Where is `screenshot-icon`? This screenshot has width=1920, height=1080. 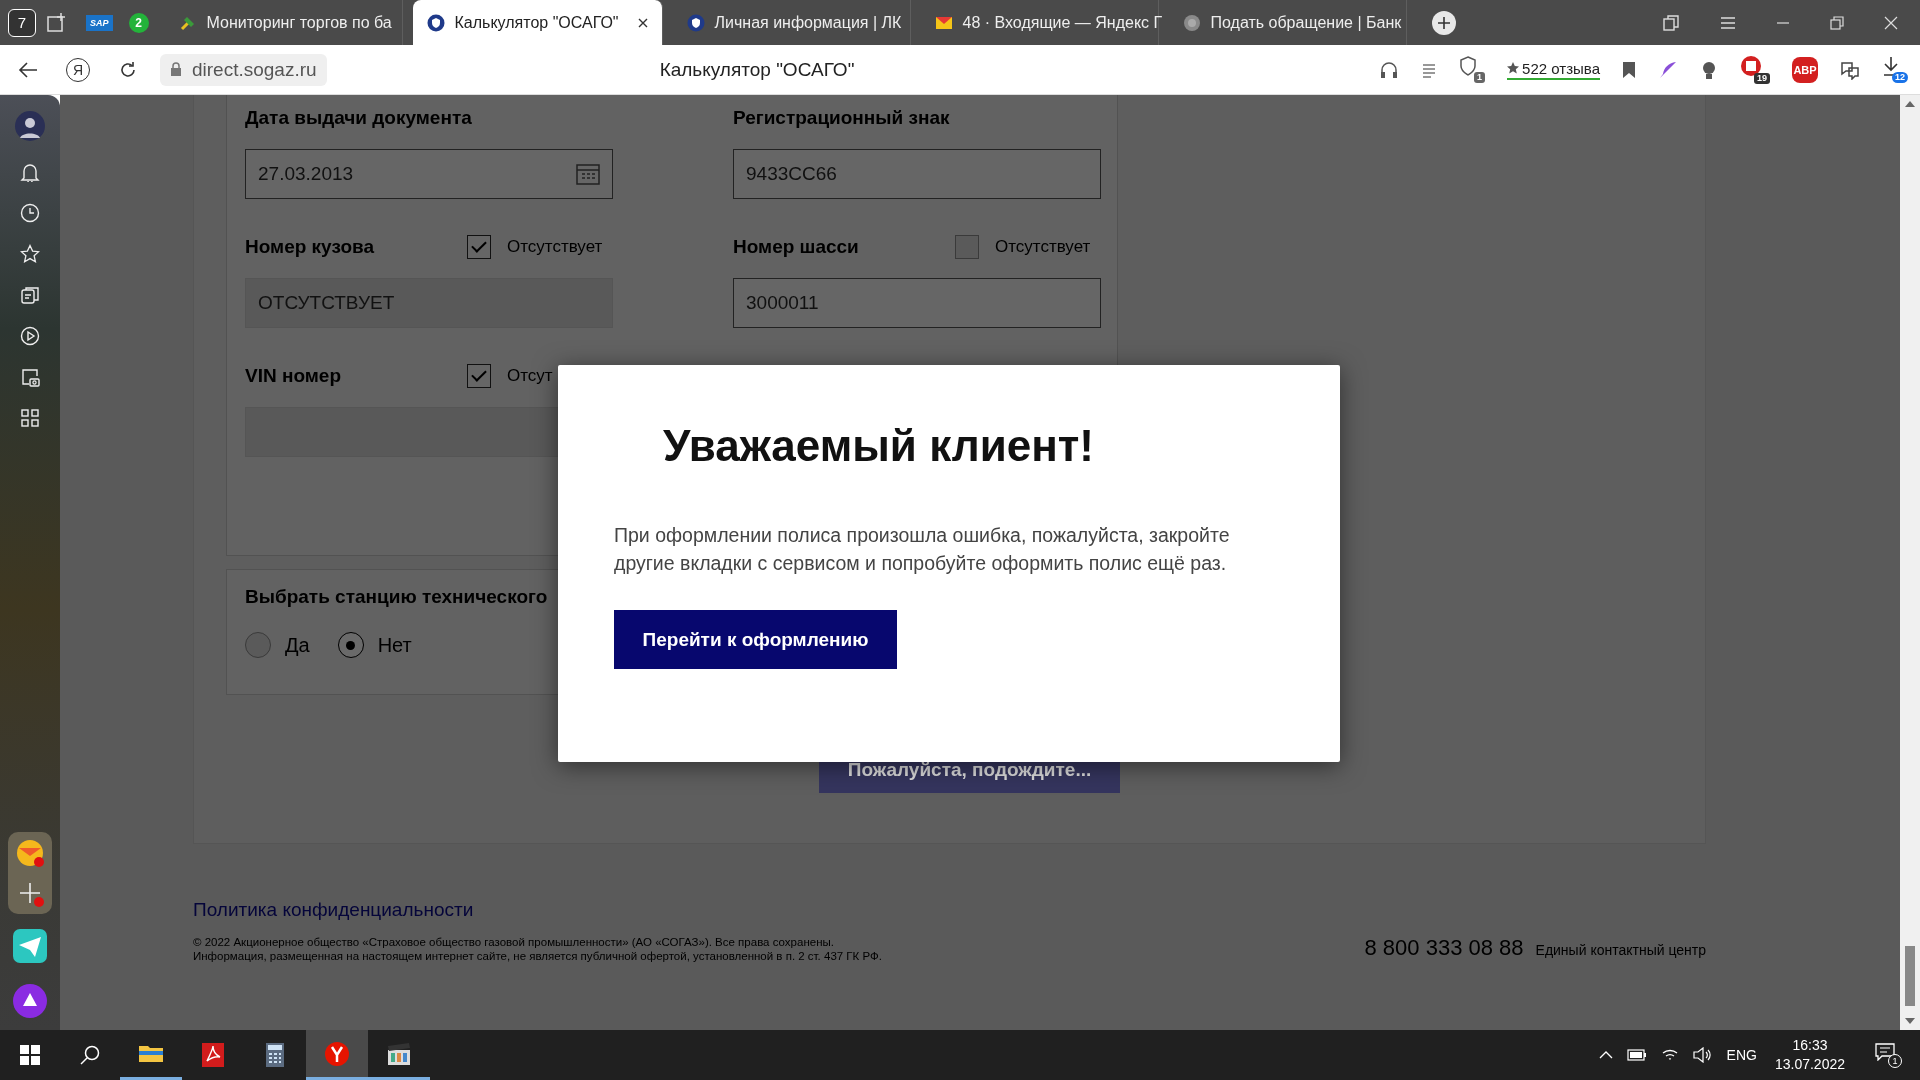
screenshot-icon is located at coordinates (30, 377).